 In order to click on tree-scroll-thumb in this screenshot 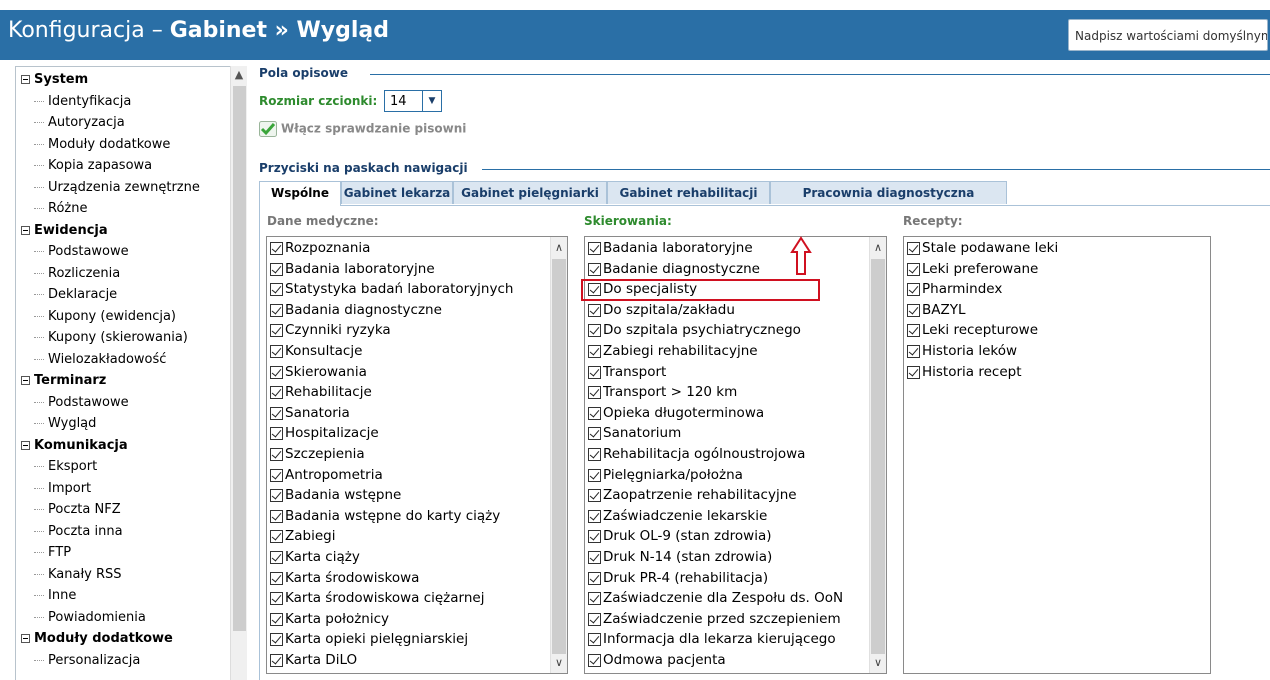, I will do `click(239, 358)`.